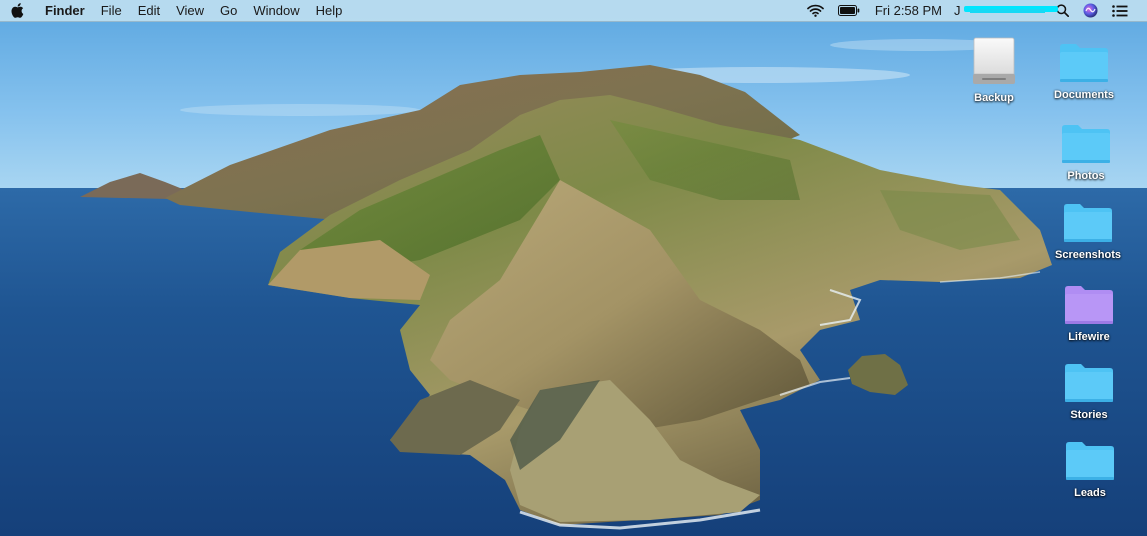 The image size is (1147, 536). I want to click on battery-icon, so click(849, 10).